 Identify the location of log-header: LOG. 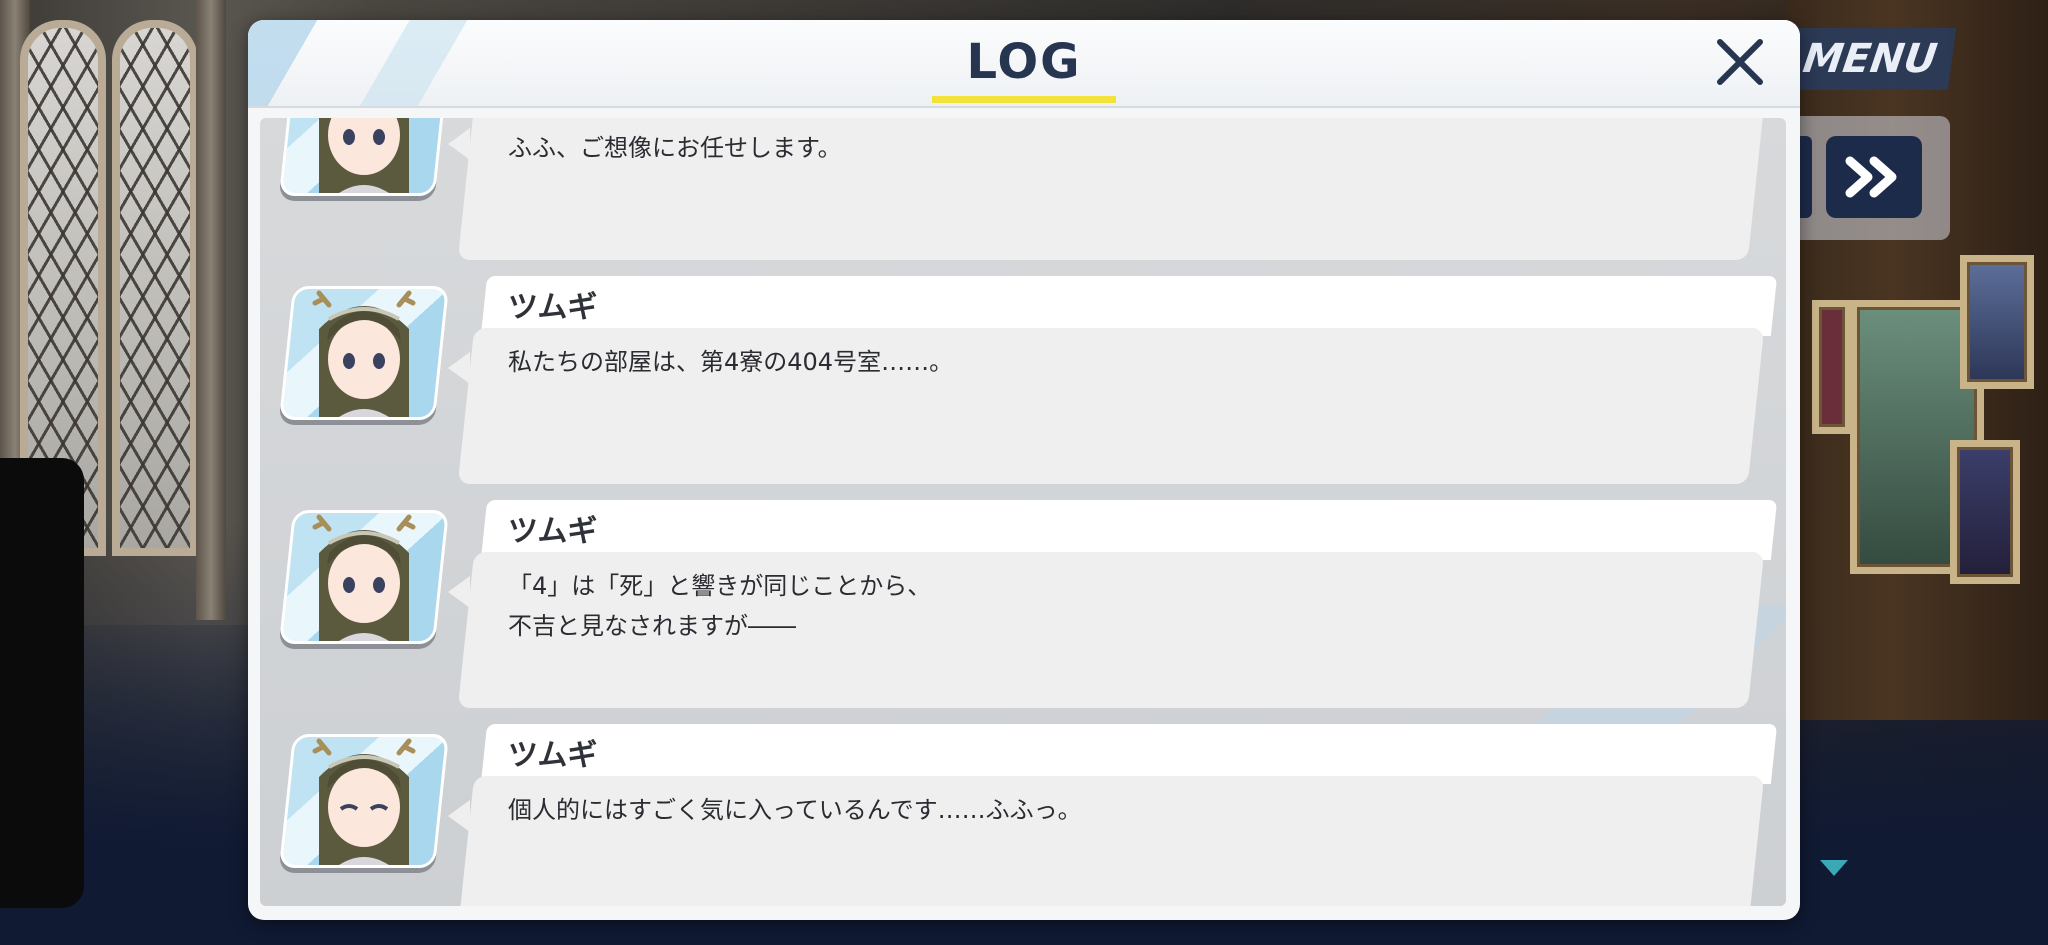
(1024, 64).